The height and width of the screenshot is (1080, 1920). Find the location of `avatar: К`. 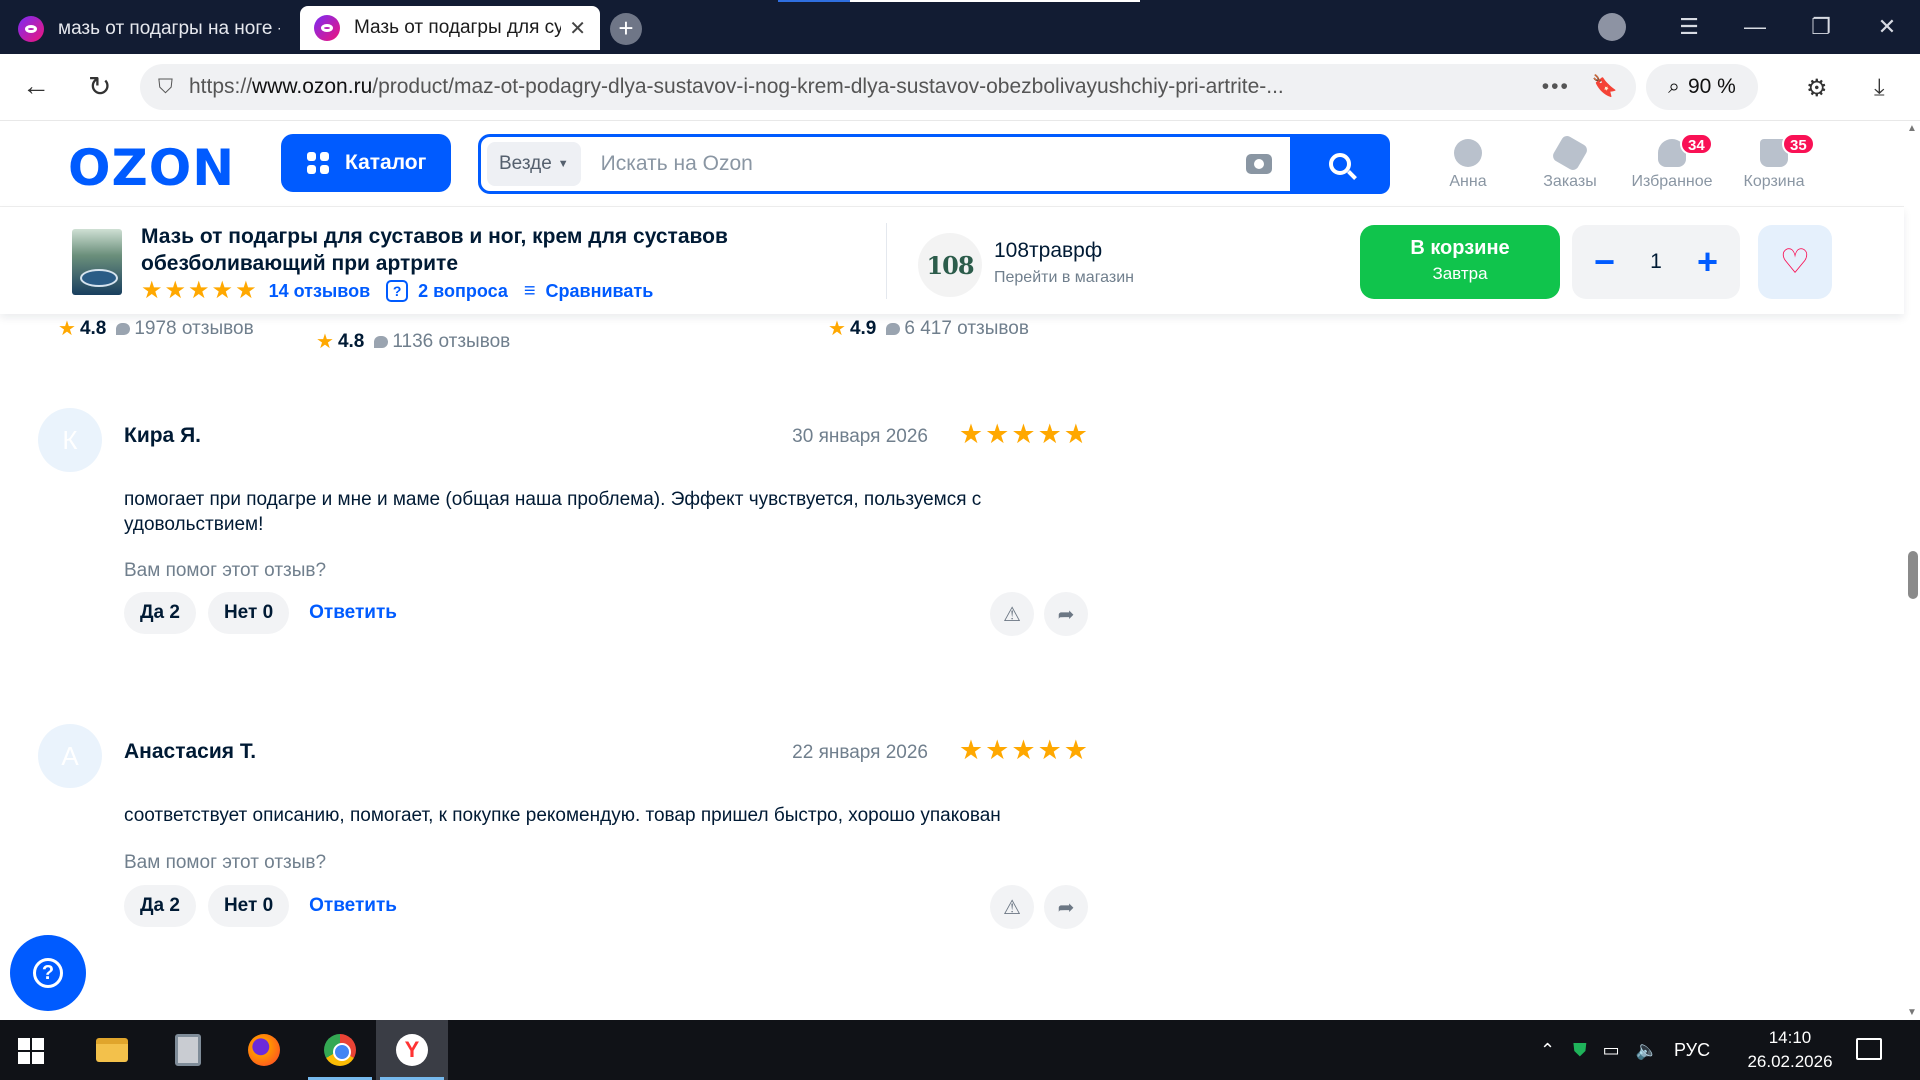

avatar: К is located at coordinates (70, 440).